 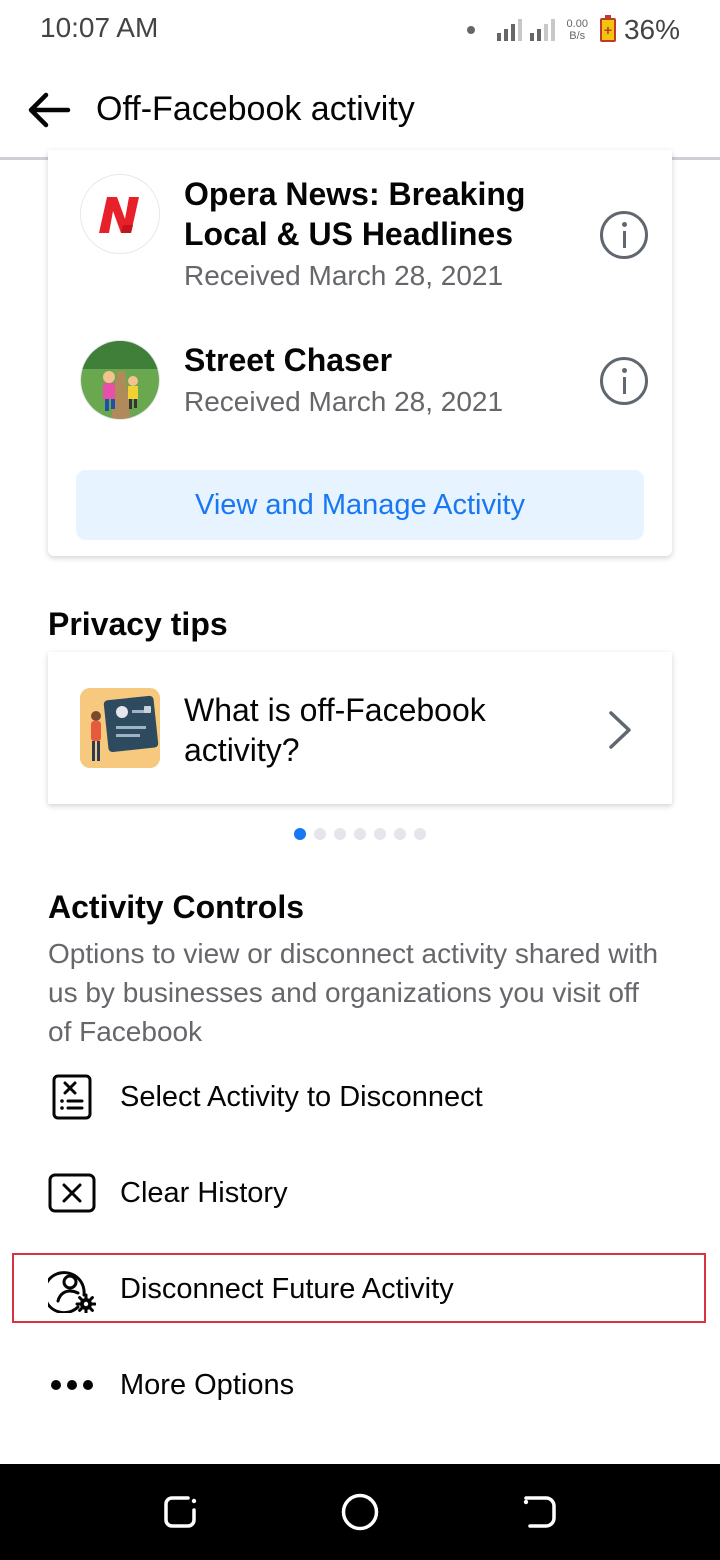 I want to click on disconnect-future-activity-option: Disconnect Future Activity, so click(x=368, y=1289).